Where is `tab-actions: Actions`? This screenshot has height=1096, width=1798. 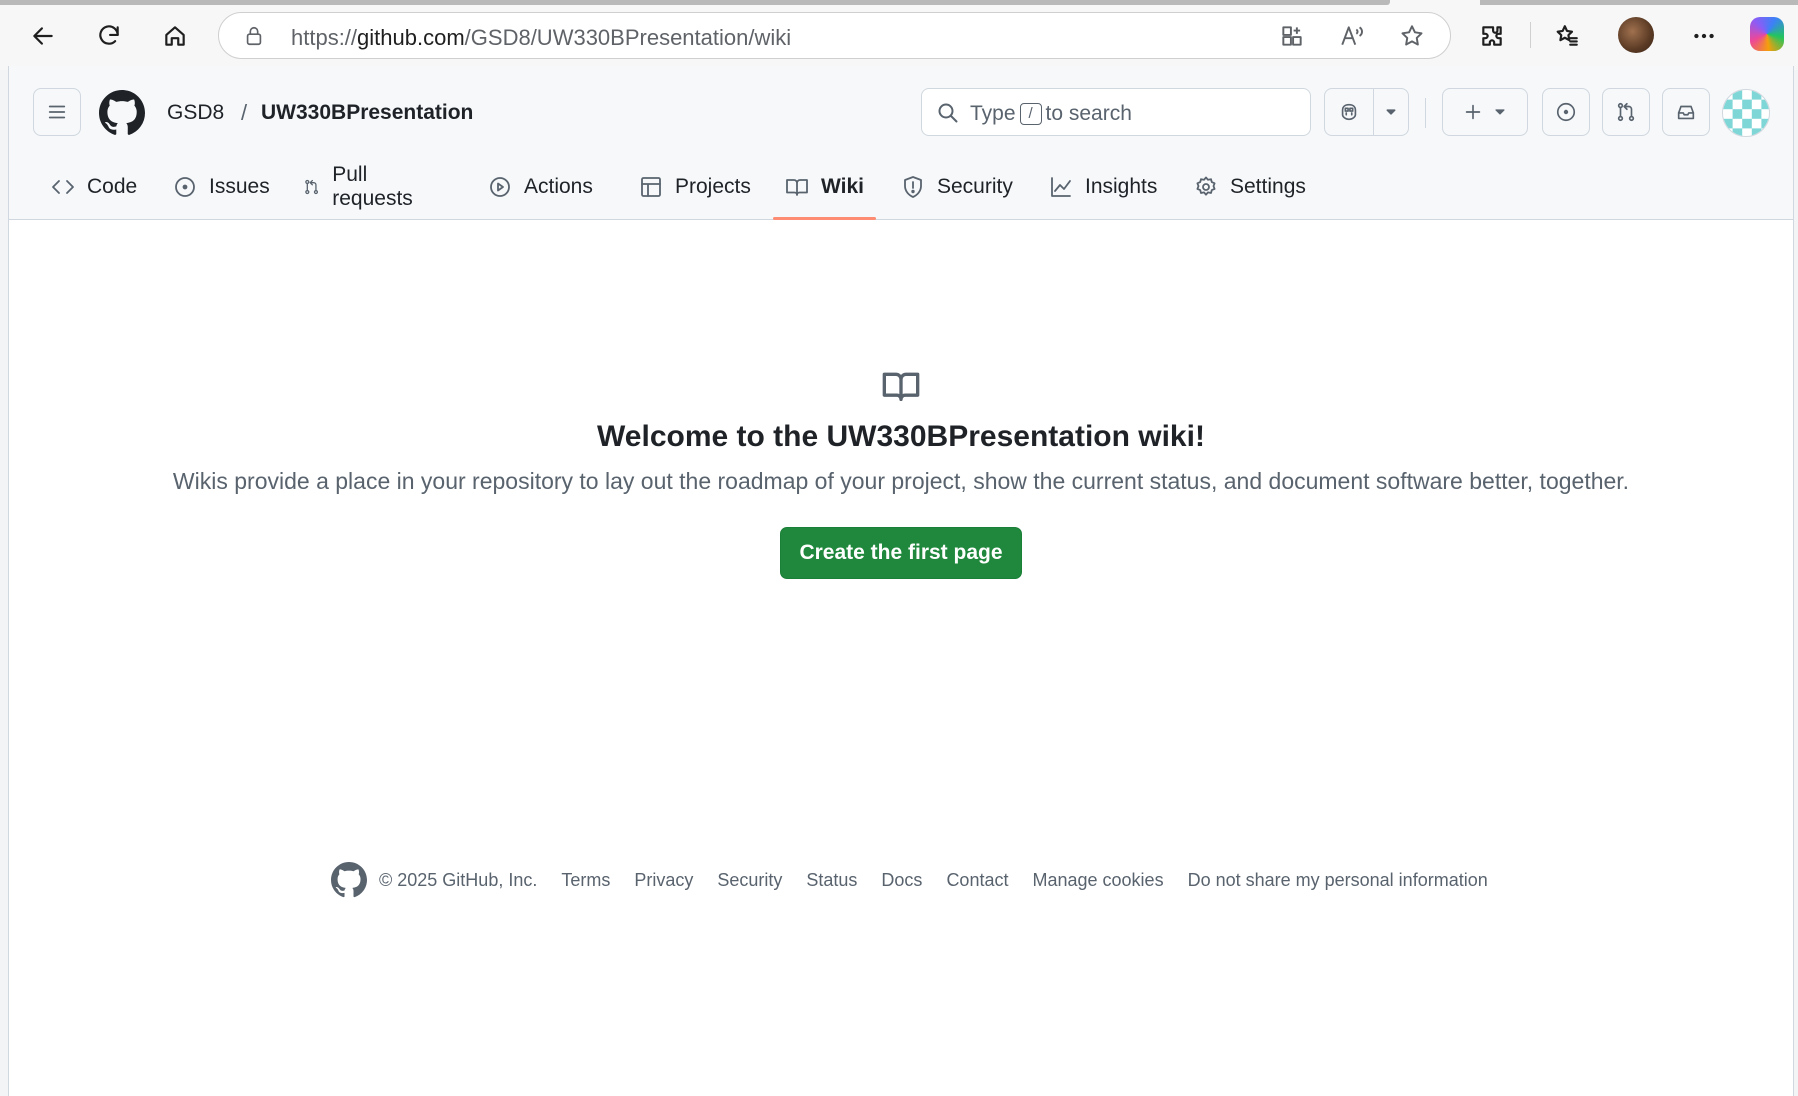 tab-actions: Actions is located at coordinates (540, 187).